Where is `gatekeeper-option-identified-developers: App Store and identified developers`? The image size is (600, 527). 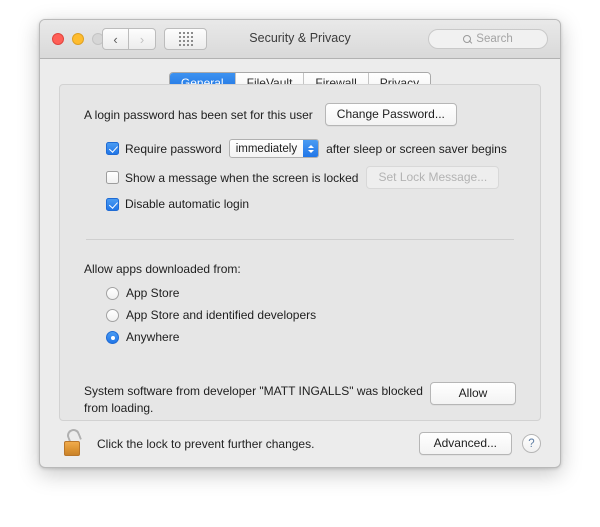
gatekeeper-option-identified-developers: App Store and identified developers is located at coordinates (311, 315).